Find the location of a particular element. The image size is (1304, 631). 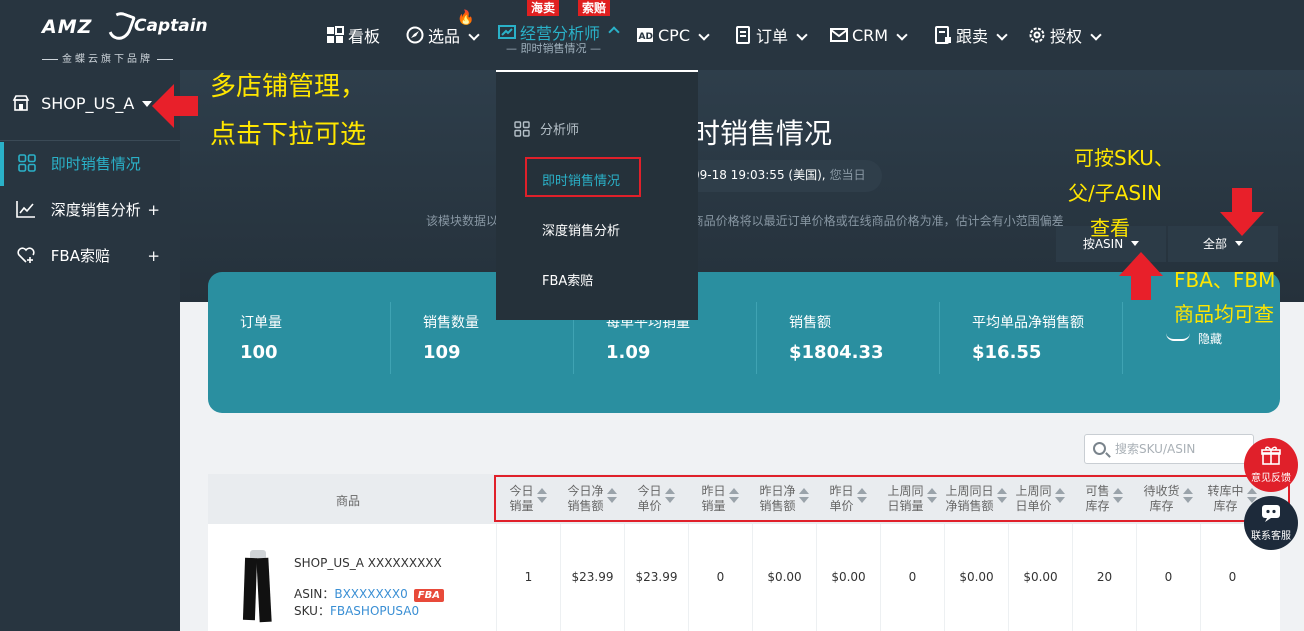

feedback-button: 意见反馈 is located at coordinates (1271, 465).